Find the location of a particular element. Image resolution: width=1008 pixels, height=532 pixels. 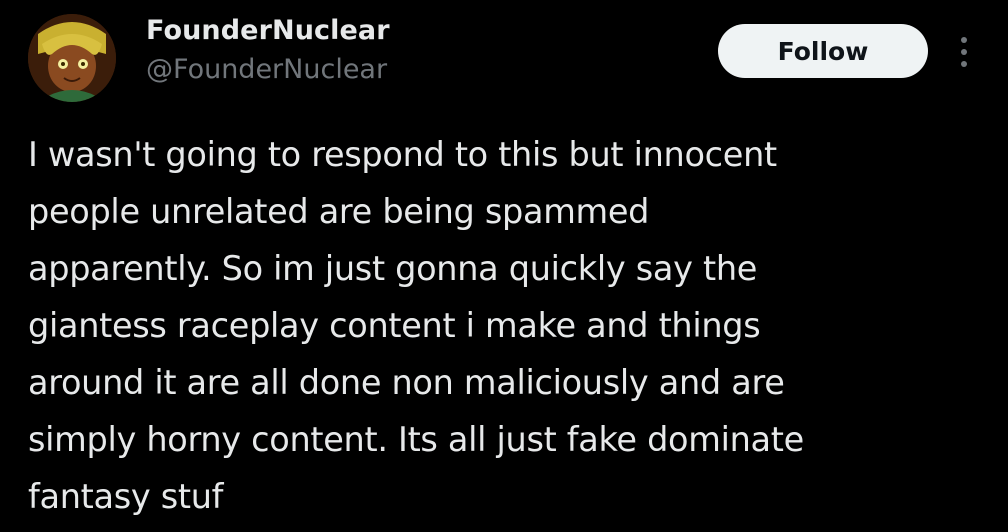

follow-button: Follow is located at coordinates (823, 51).